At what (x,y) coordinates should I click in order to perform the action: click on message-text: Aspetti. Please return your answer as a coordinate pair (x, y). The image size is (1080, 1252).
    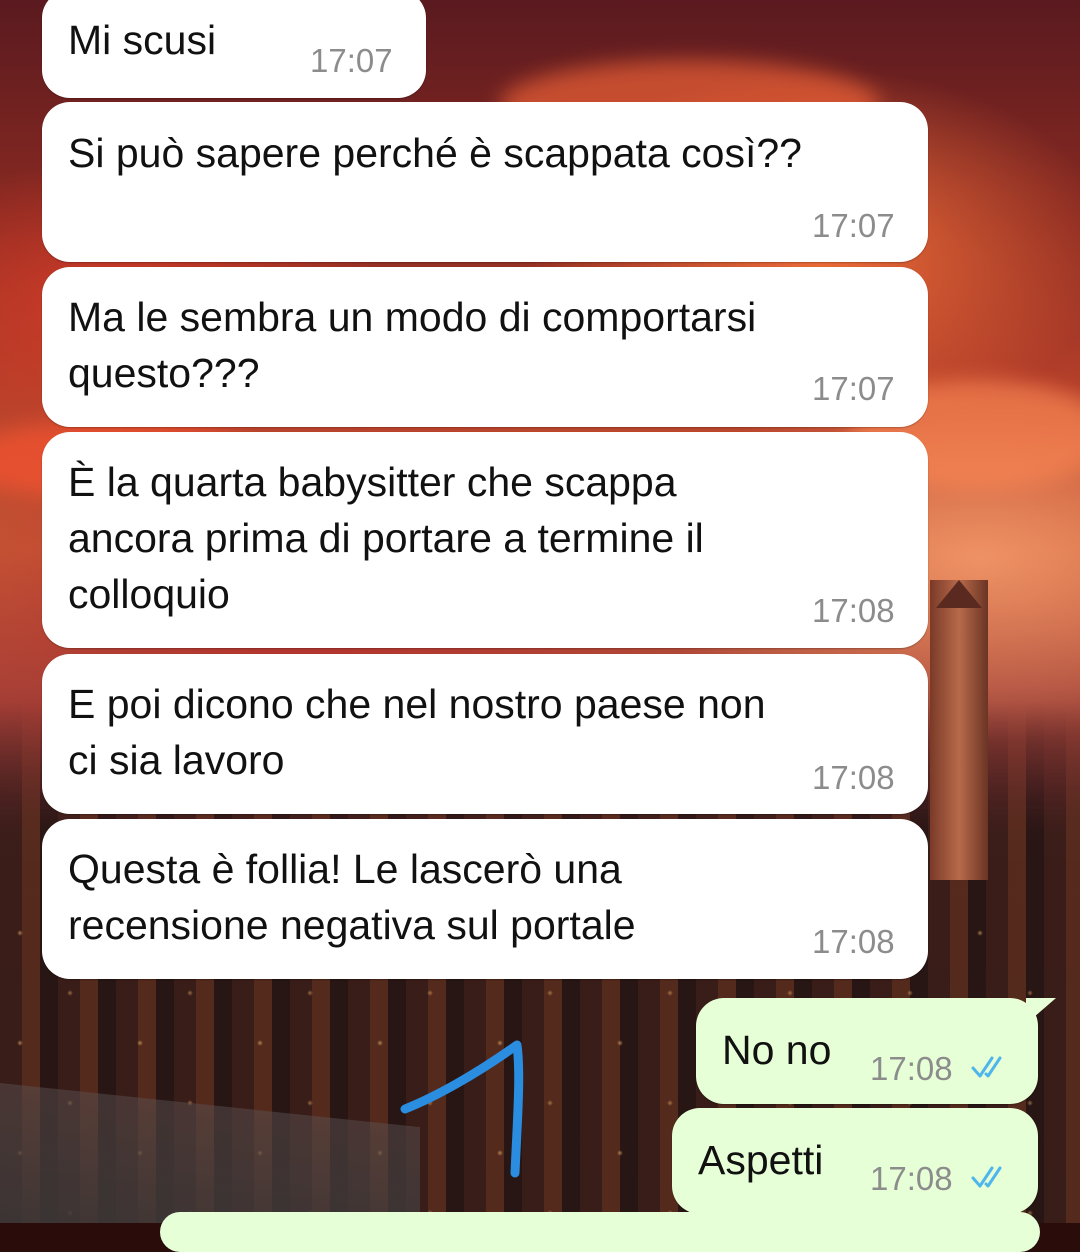
    Looking at the image, I should click on (761, 1160).